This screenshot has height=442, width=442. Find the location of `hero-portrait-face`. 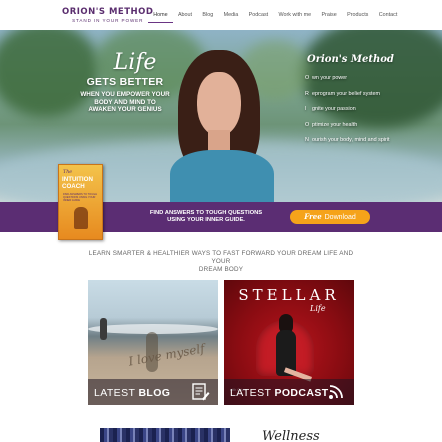

hero-portrait-face is located at coordinates (219, 104).